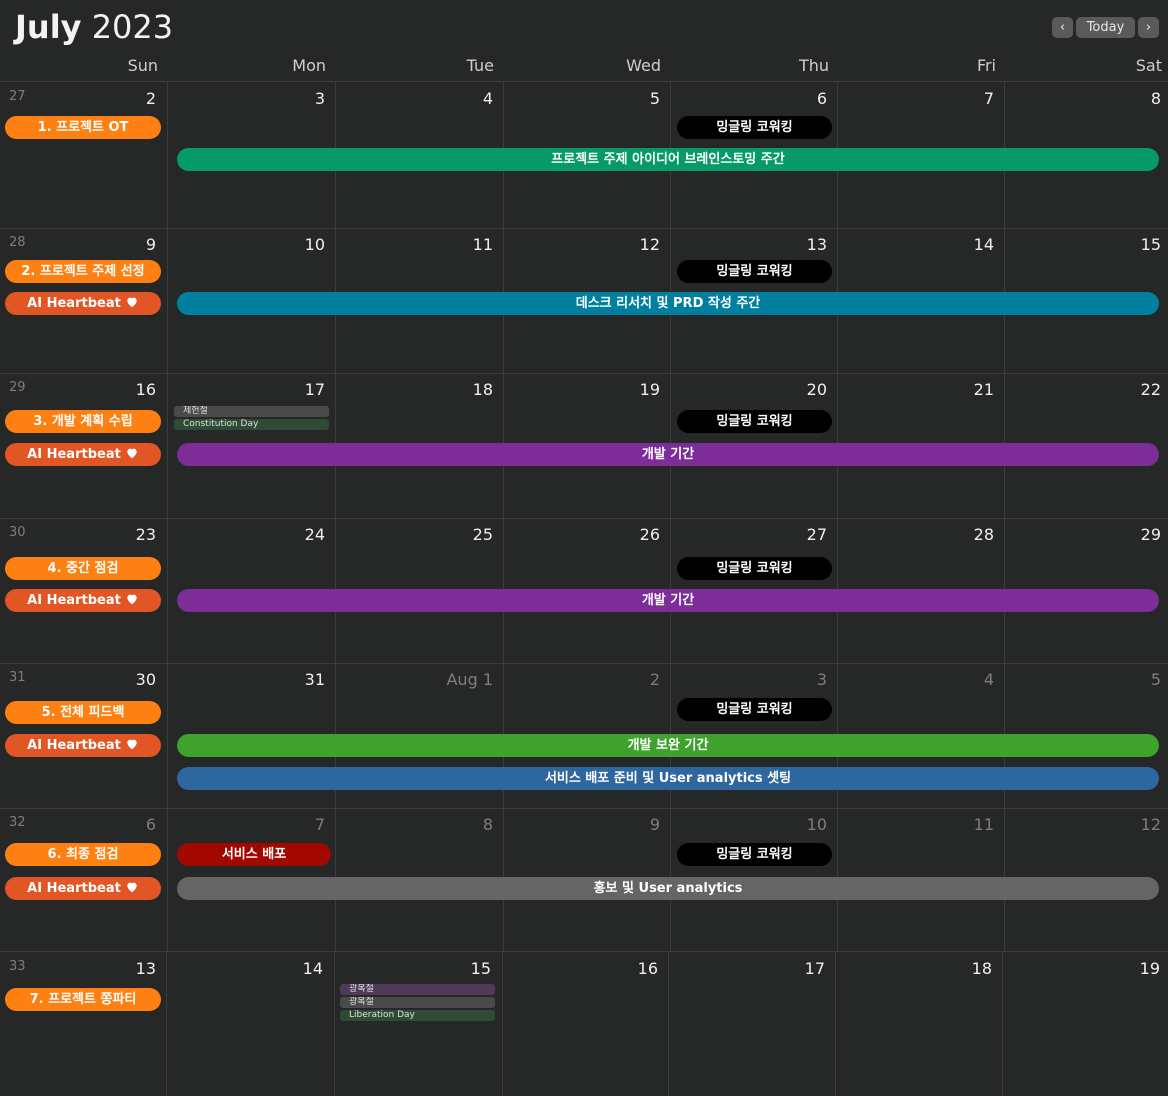  What do you see at coordinates (668, 778) in the screenshot?
I see `event-span: 서비스 배포 준비 및 User analytics 셋팅` at bounding box center [668, 778].